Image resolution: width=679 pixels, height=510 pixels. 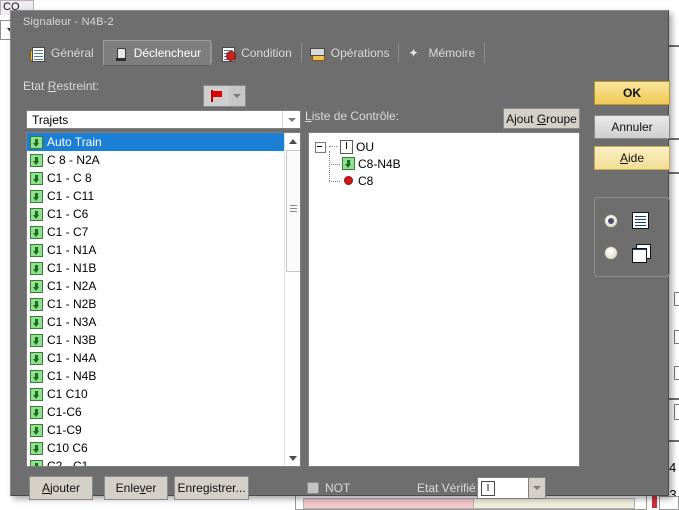 What do you see at coordinates (454, 180) in the screenshot?
I see `tree-node-c8: C8` at bounding box center [454, 180].